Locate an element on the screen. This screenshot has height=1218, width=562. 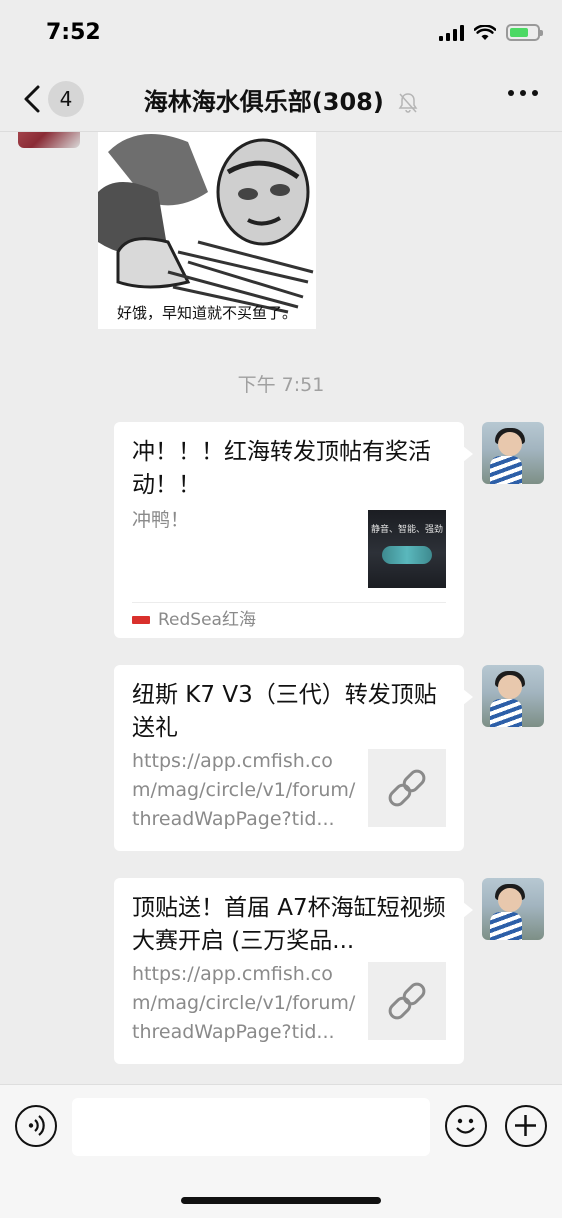
chat-title-wrapper: 海林海水俱乐部(308) is located at coordinates (281, 99).